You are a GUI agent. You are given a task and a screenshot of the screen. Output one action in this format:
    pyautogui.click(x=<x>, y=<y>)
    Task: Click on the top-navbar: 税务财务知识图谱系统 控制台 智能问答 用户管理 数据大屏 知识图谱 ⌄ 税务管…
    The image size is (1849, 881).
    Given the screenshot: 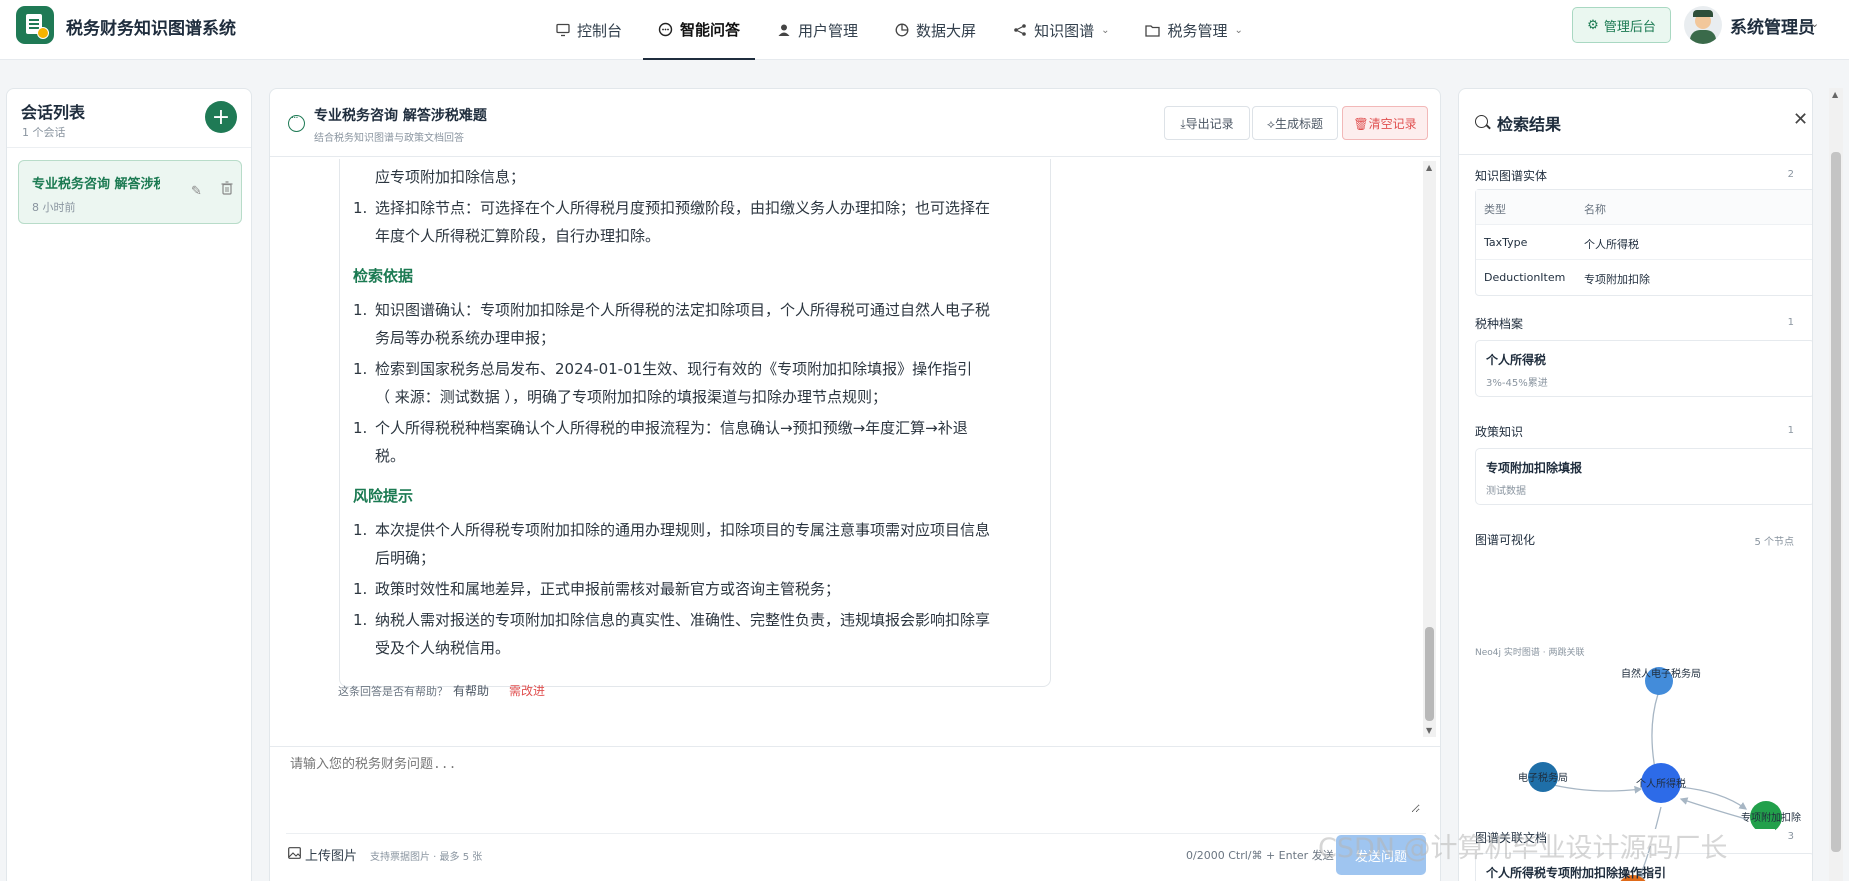 What is the action you would take?
    pyautogui.click(x=924, y=30)
    